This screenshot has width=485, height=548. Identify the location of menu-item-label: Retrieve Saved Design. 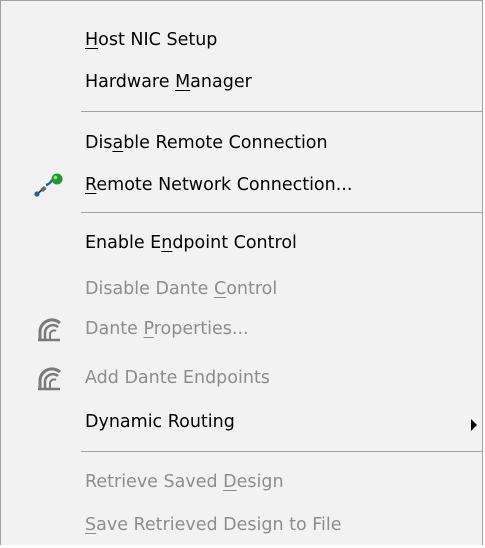
(184, 482).